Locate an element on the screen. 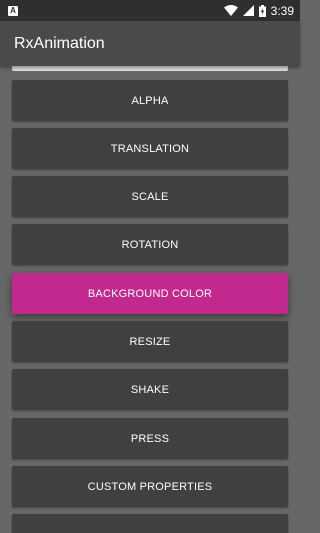  alpha-button: ALPHA is located at coordinates (150, 100).